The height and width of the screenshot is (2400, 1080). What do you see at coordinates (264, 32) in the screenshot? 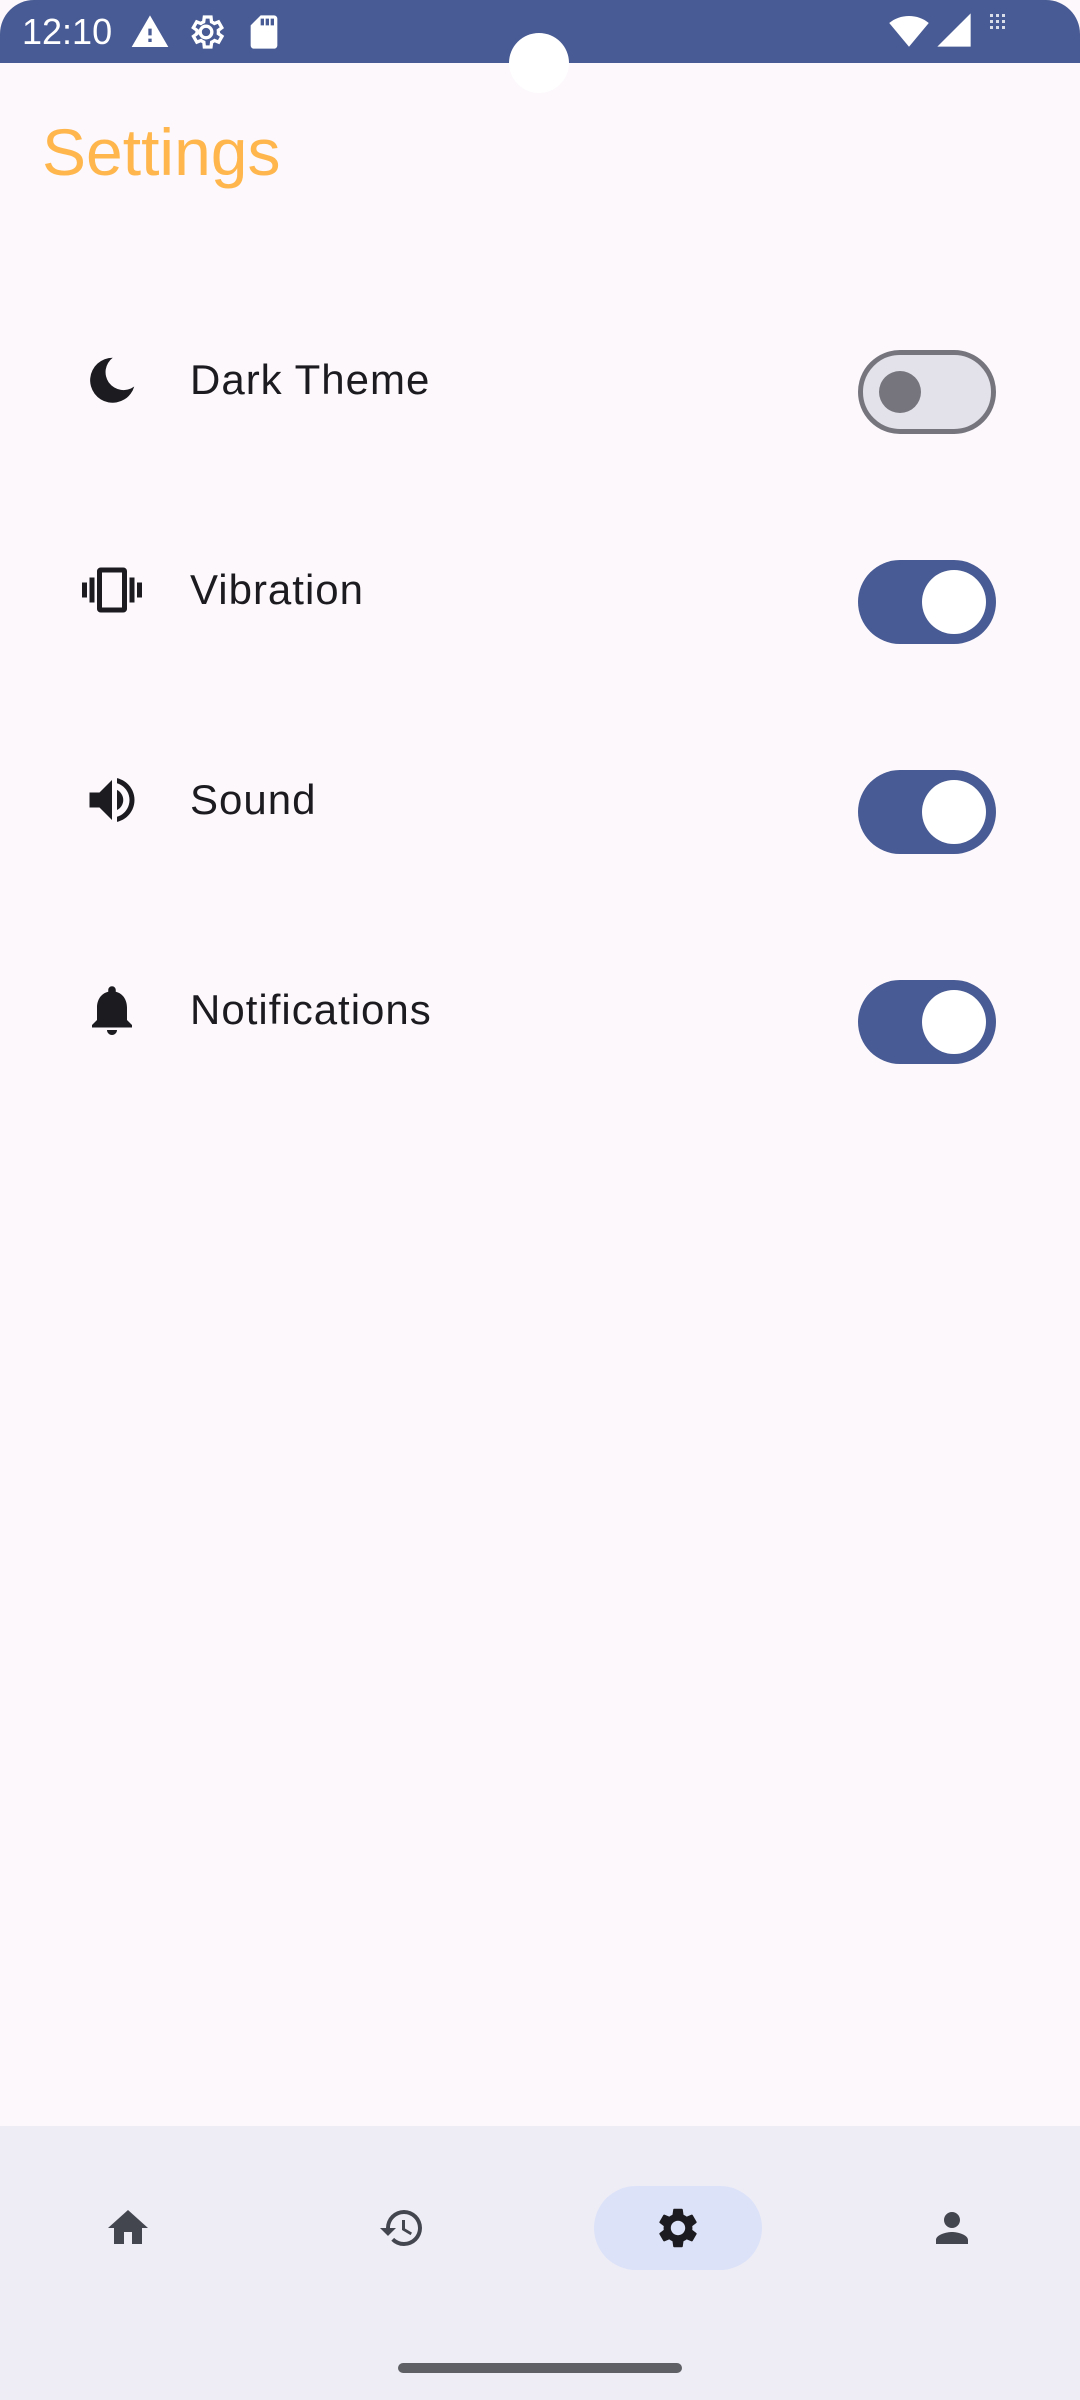
I see `sd-card-icon` at bounding box center [264, 32].